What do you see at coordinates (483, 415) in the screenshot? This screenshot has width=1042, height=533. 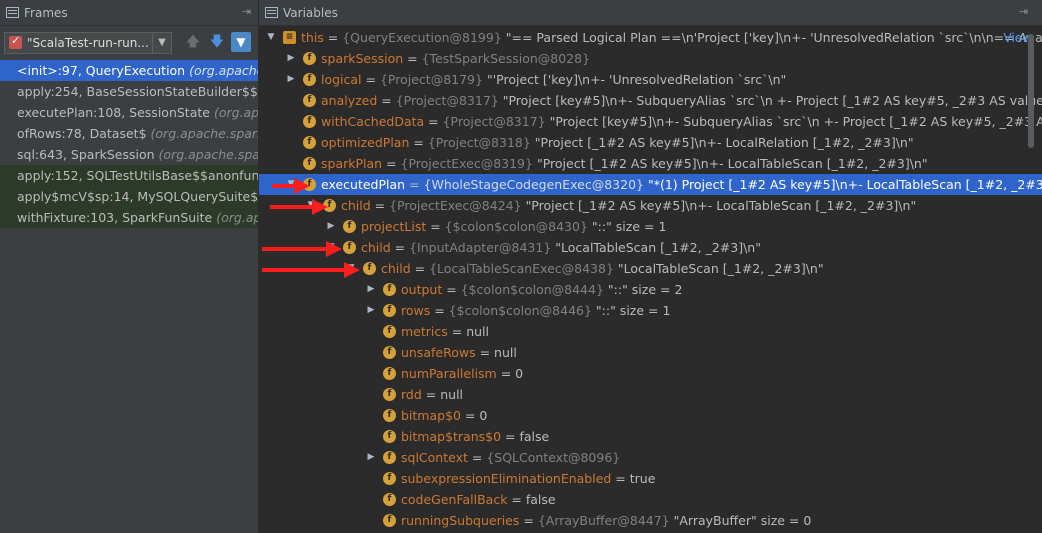 I see `variable-value: 0` at bounding box center [483, 415].